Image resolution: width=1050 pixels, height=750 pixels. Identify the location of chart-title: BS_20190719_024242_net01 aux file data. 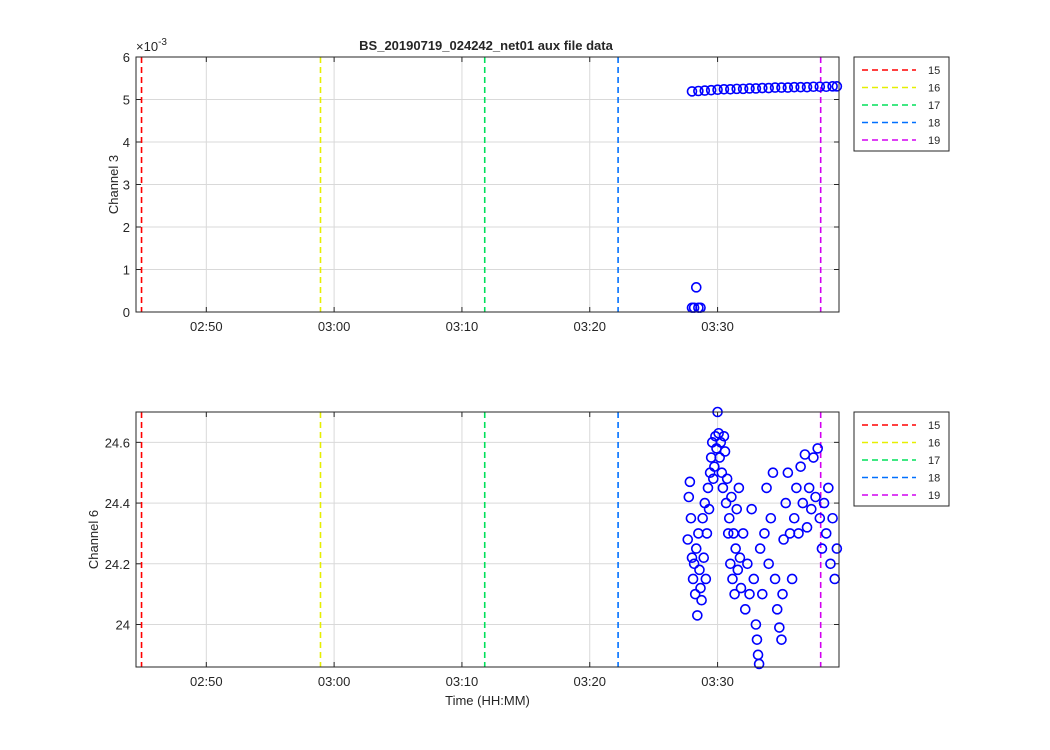
(486, 45).